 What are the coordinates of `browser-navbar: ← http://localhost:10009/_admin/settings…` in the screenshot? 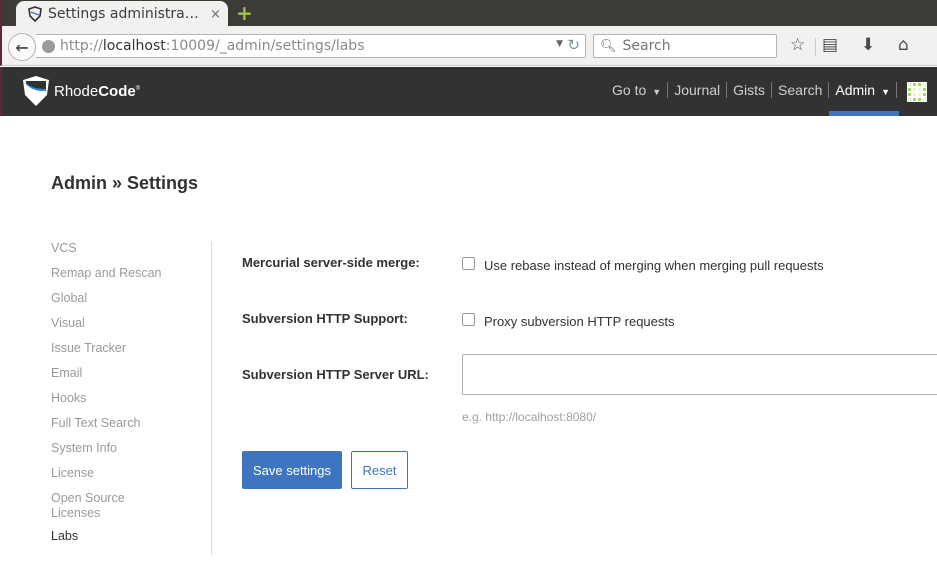 It's located at (468, 46).